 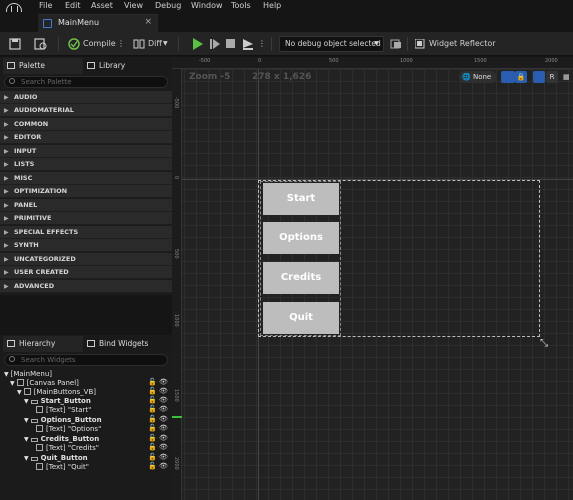 I want to click on resize-handle-icon: ⤡, so click(x=544, y=343).